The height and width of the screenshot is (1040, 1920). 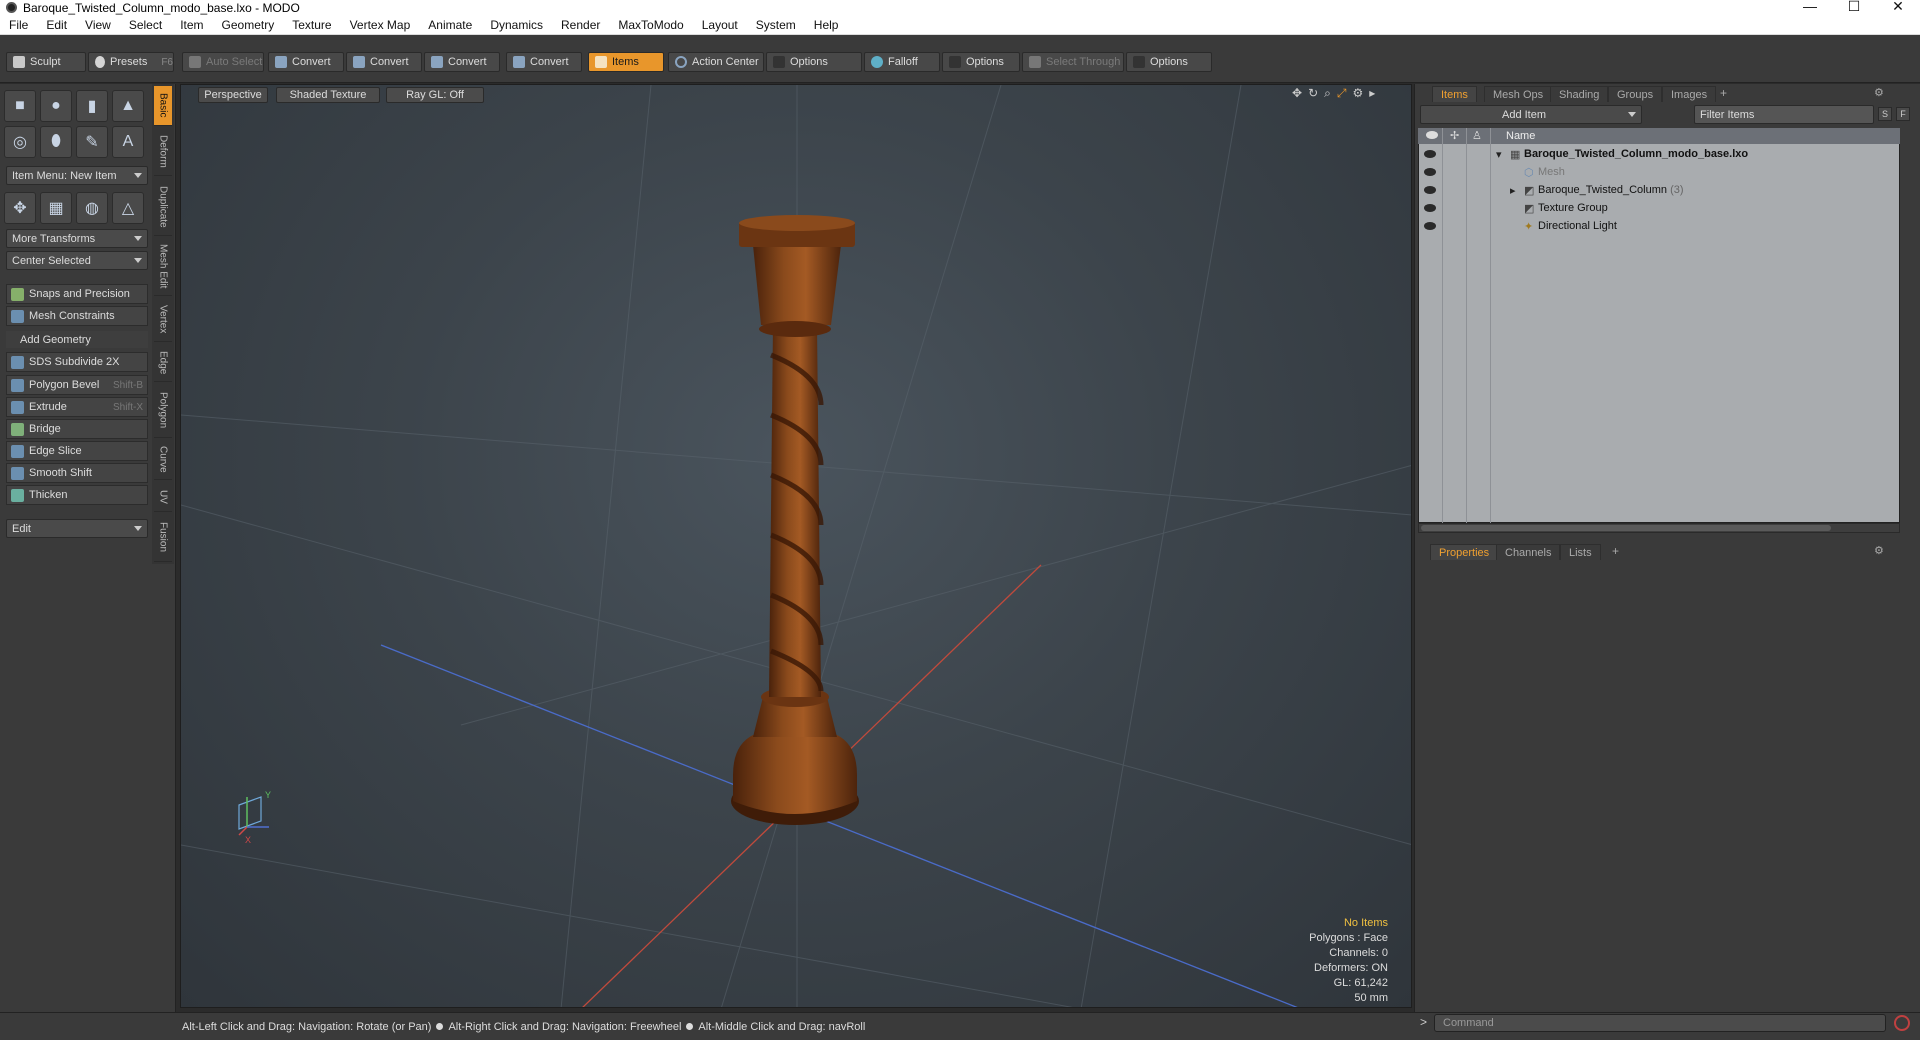 I want to click on tab-uv: UV, so click(x=163, y=497).